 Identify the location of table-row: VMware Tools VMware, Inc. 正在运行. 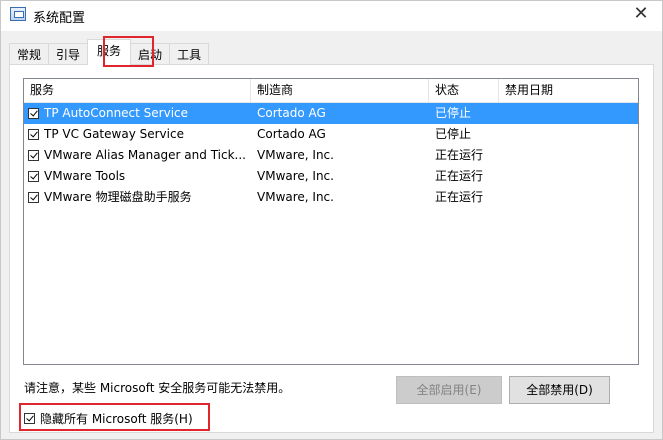
(331, 176).